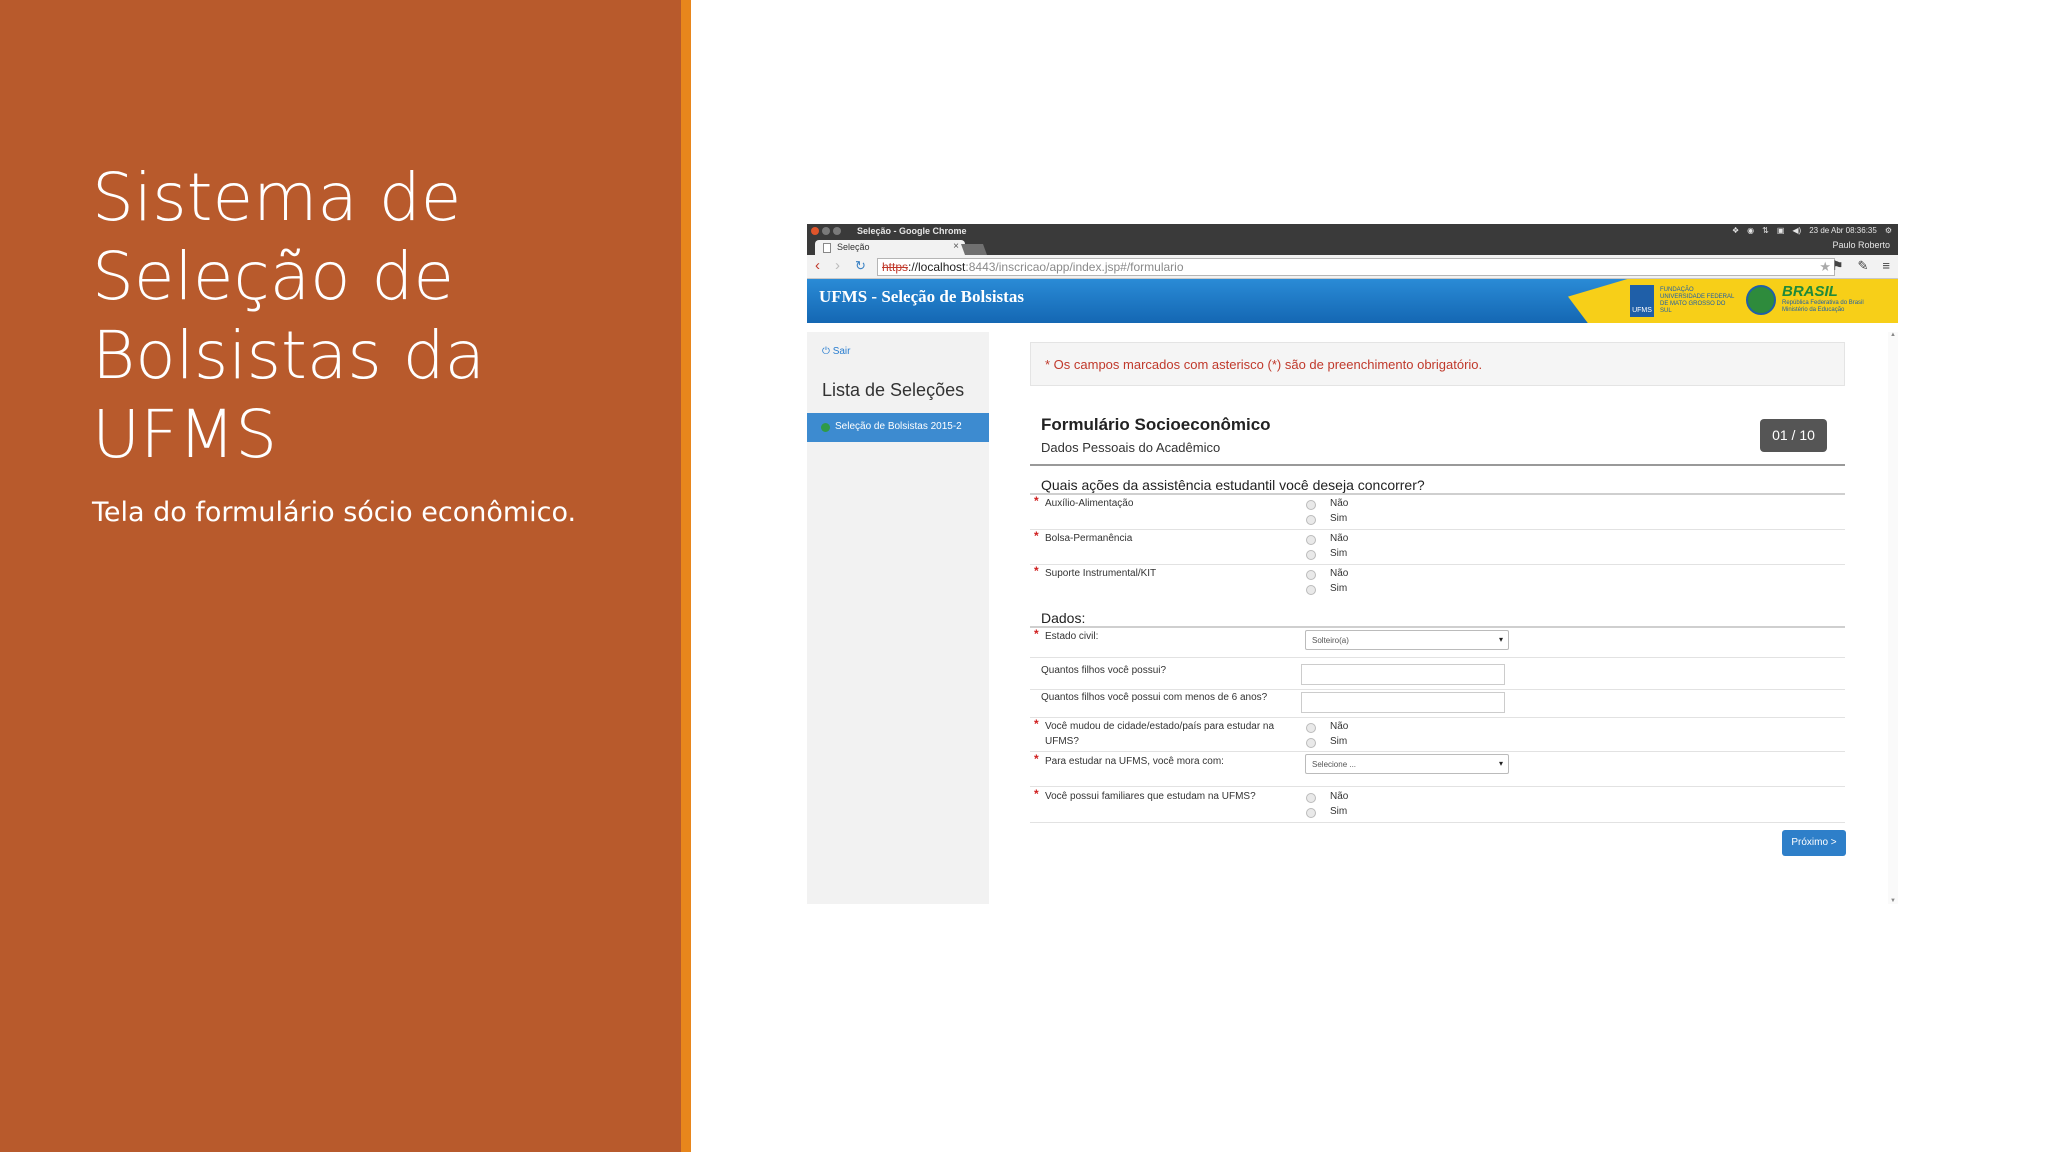 The width and height of the screenshot is (2048, 1152). I want to click on menu-icon: ≡, so click(1886, 266).